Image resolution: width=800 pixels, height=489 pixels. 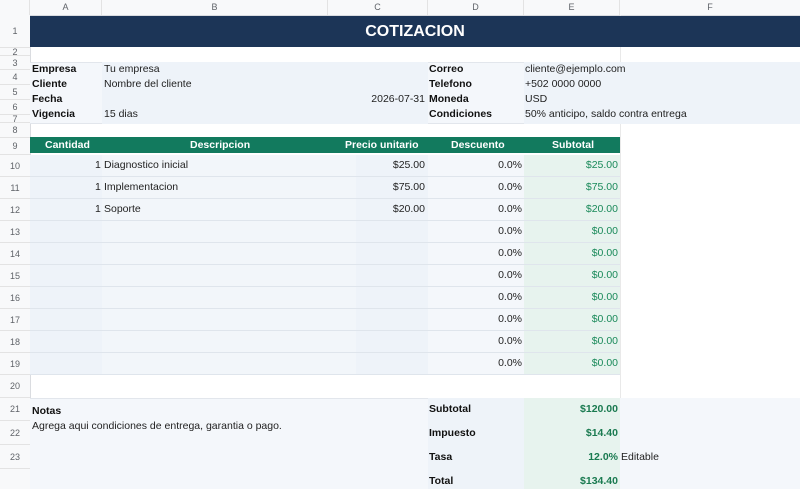 What do you see at coordinates (15, 210) in the screenshot?
I see `row-header-12: 12` at bounding box center [15, 210].